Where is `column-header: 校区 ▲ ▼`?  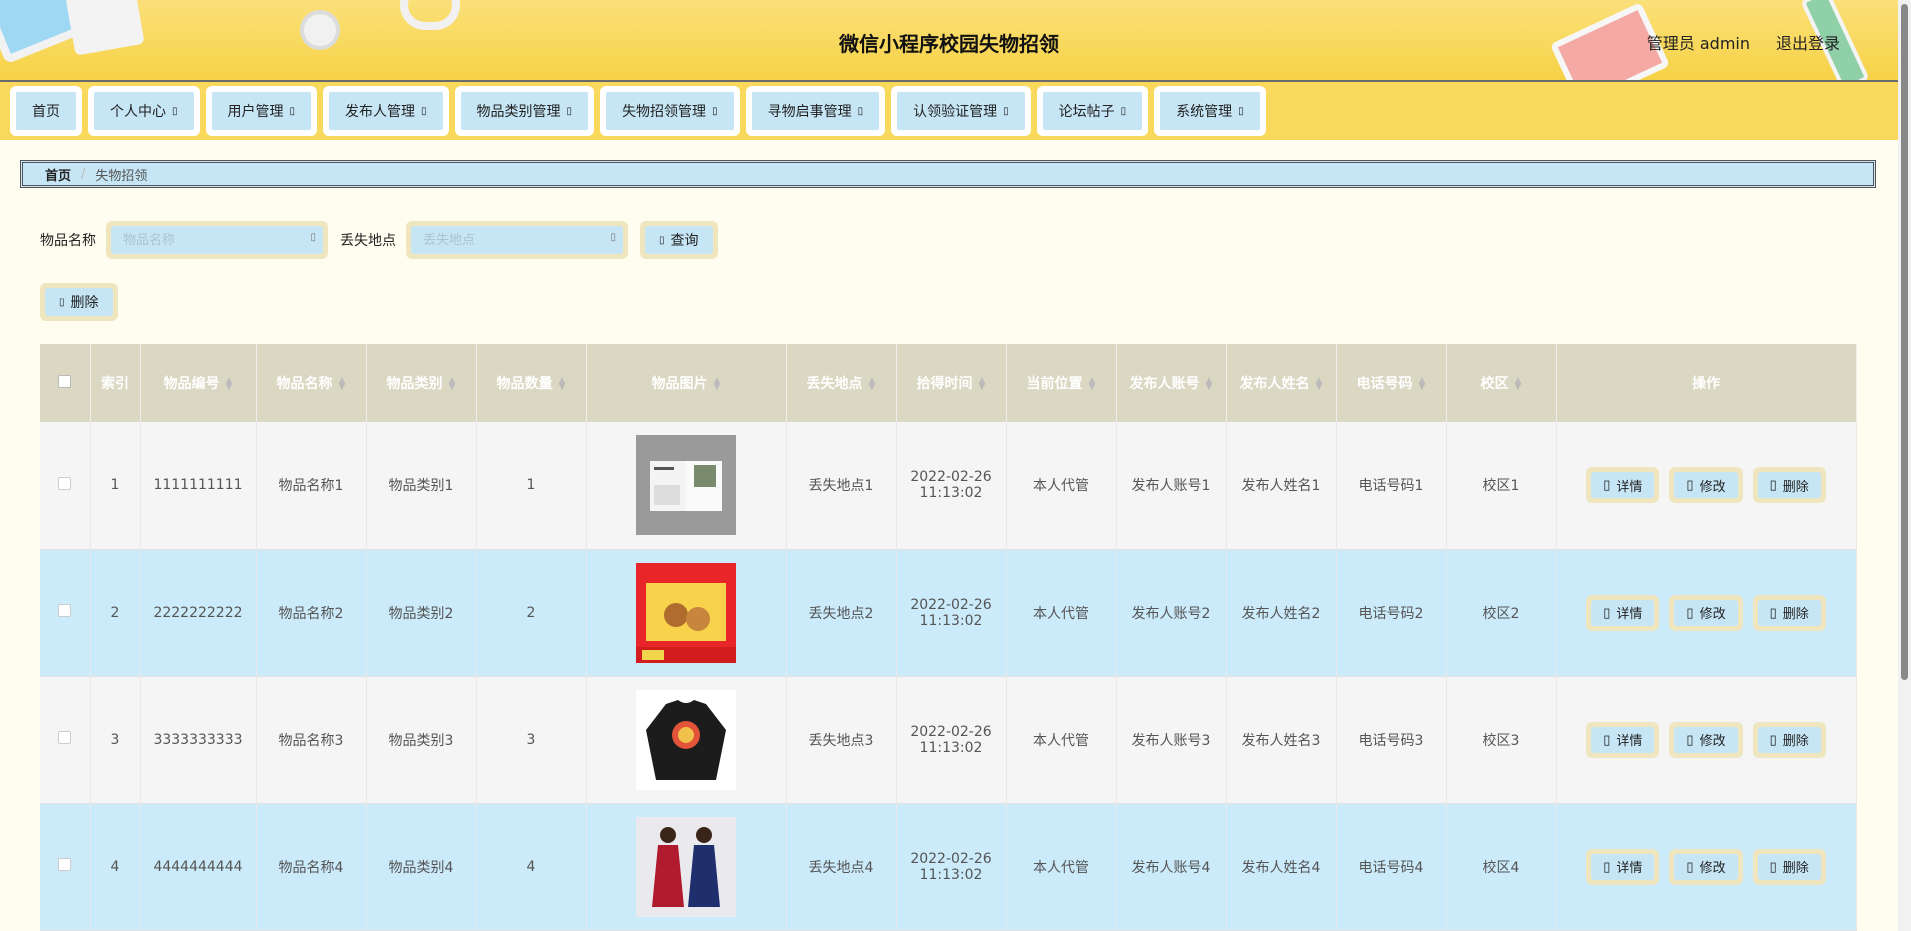
column-header: 校区 ▲ ▼ is located at coordinates (1501, 383).